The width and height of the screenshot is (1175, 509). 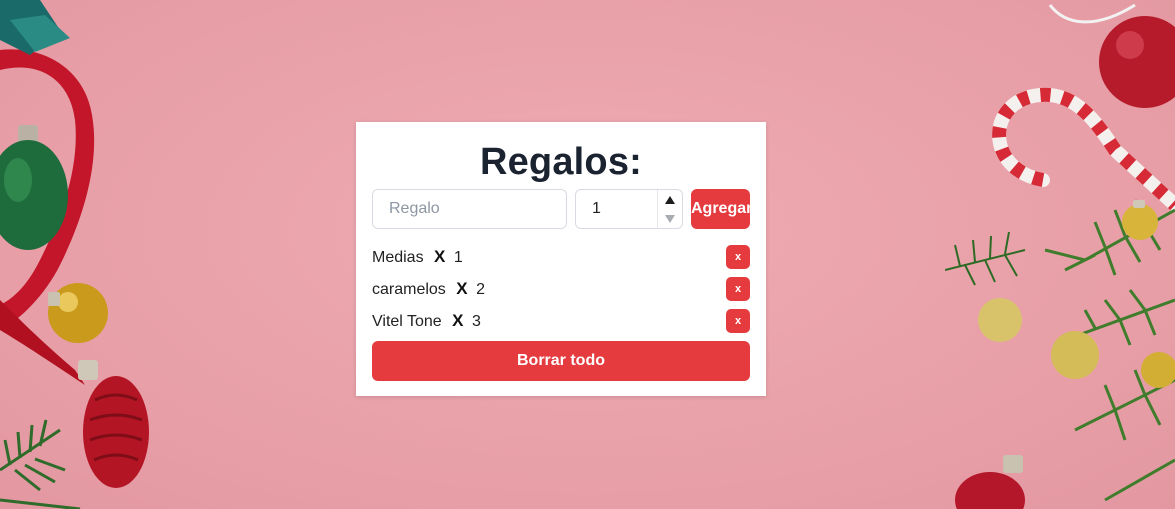 I want to click on gift-name-input, so click(x=469, y=209).